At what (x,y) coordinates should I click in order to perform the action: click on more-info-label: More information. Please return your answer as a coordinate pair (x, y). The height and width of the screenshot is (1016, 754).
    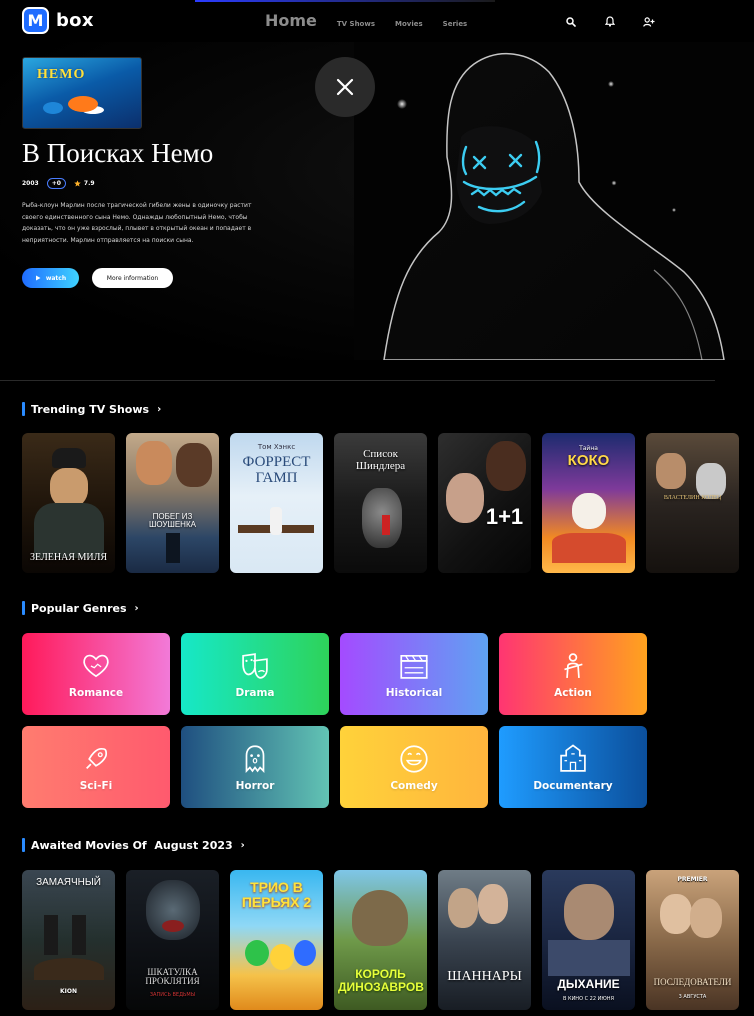
    Looking at the image, I should click on (132, 278).